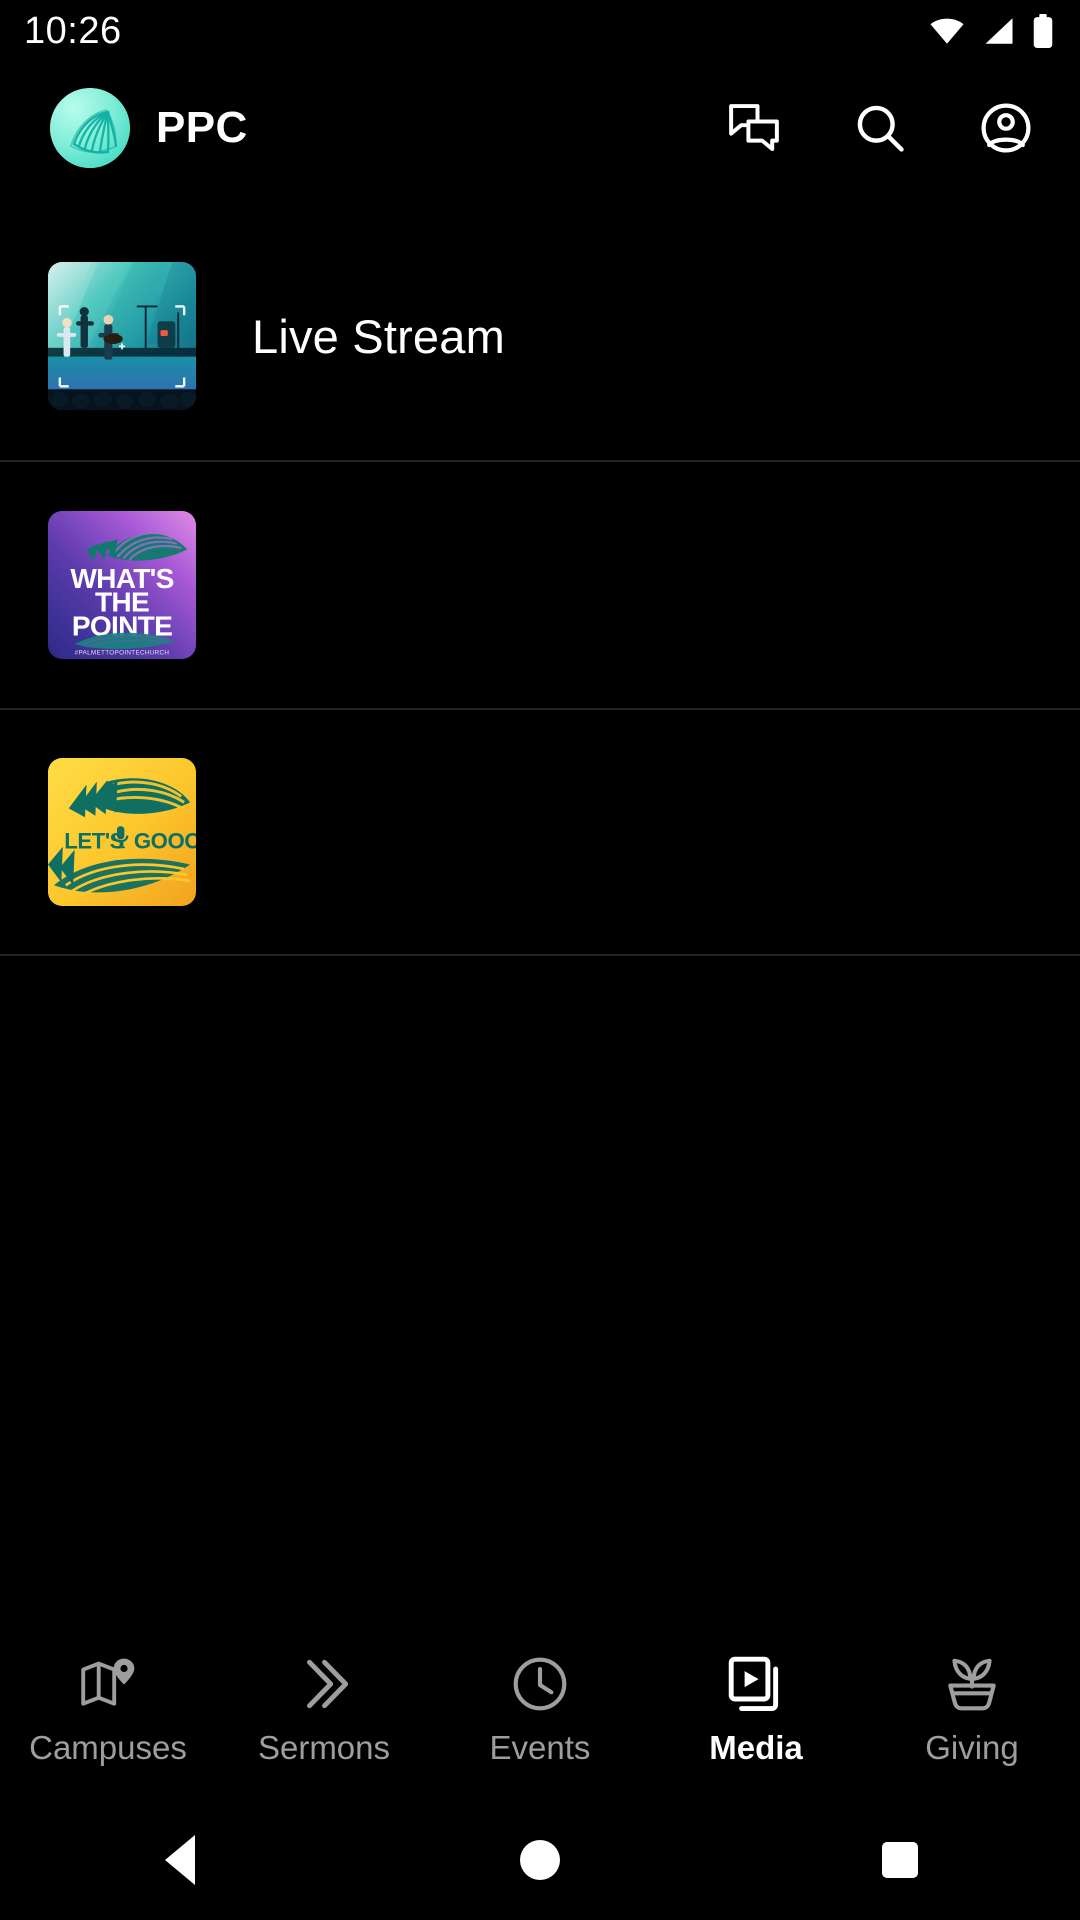  I want to click on android-system-nav, so click(540, 1860).